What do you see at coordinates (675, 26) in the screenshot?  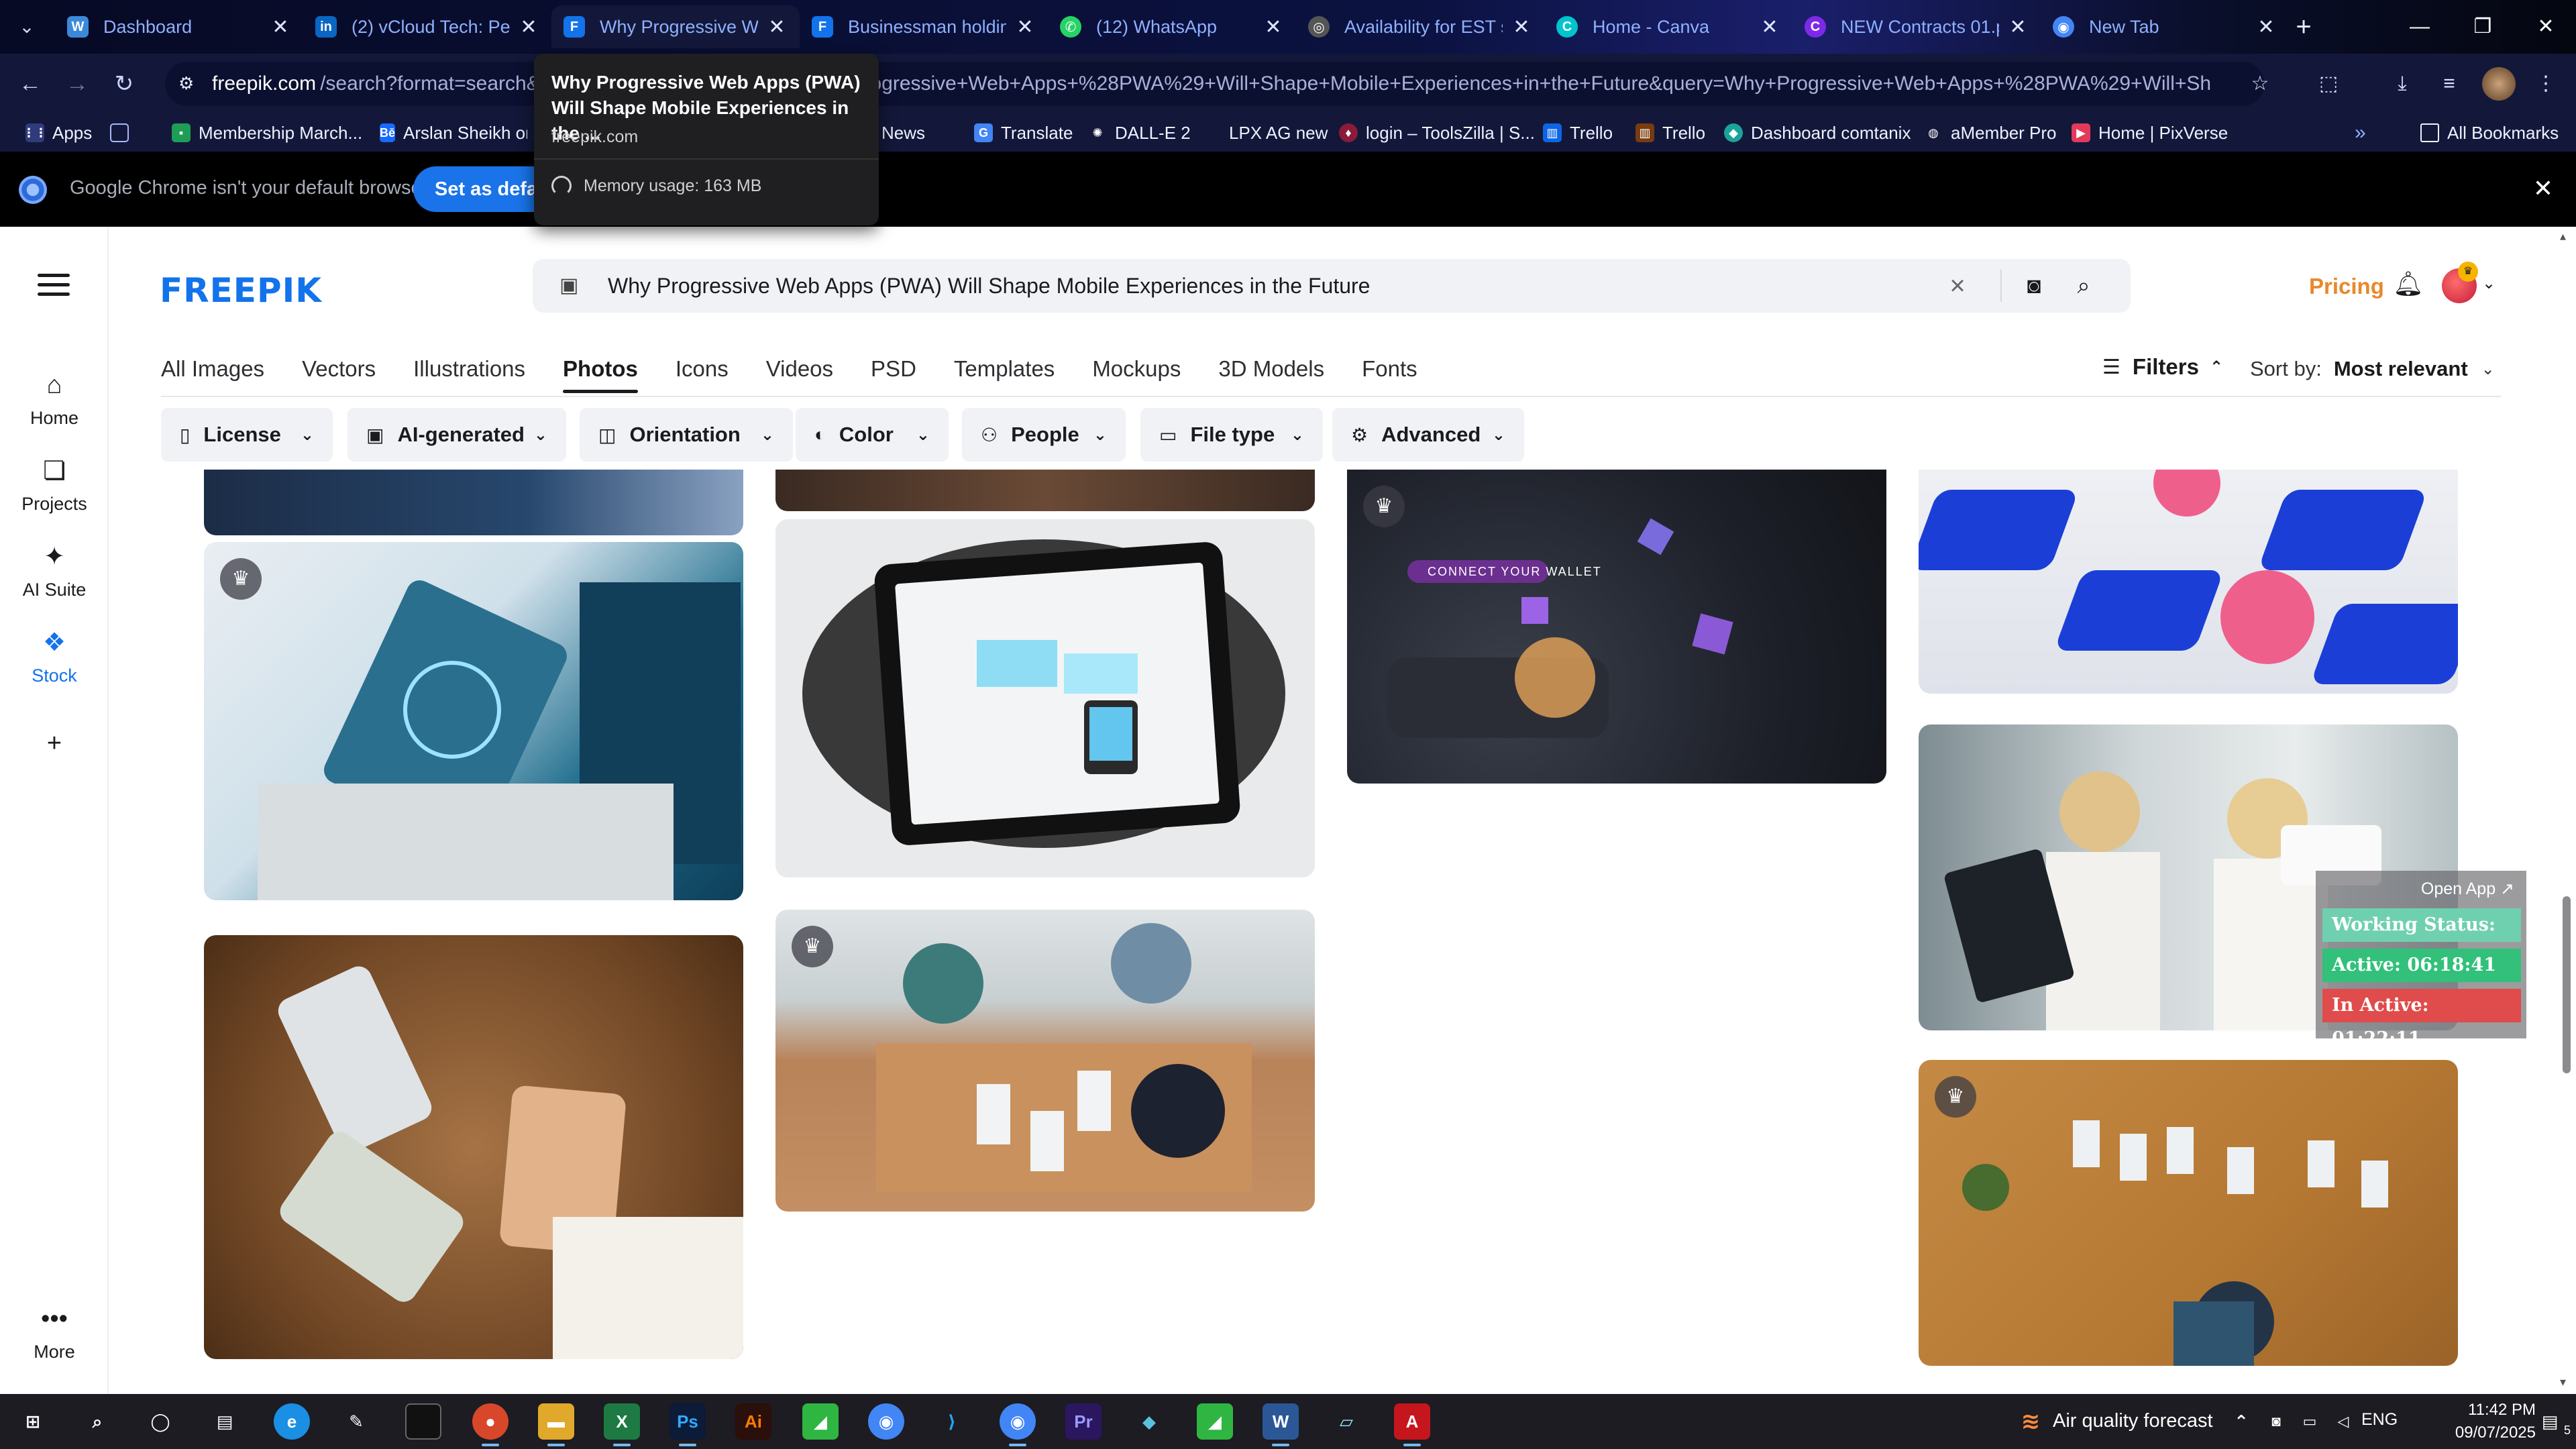 I see `tab-freepik-active: F Why Progressive Web Apps ✕` at bounding box center [675, 26].